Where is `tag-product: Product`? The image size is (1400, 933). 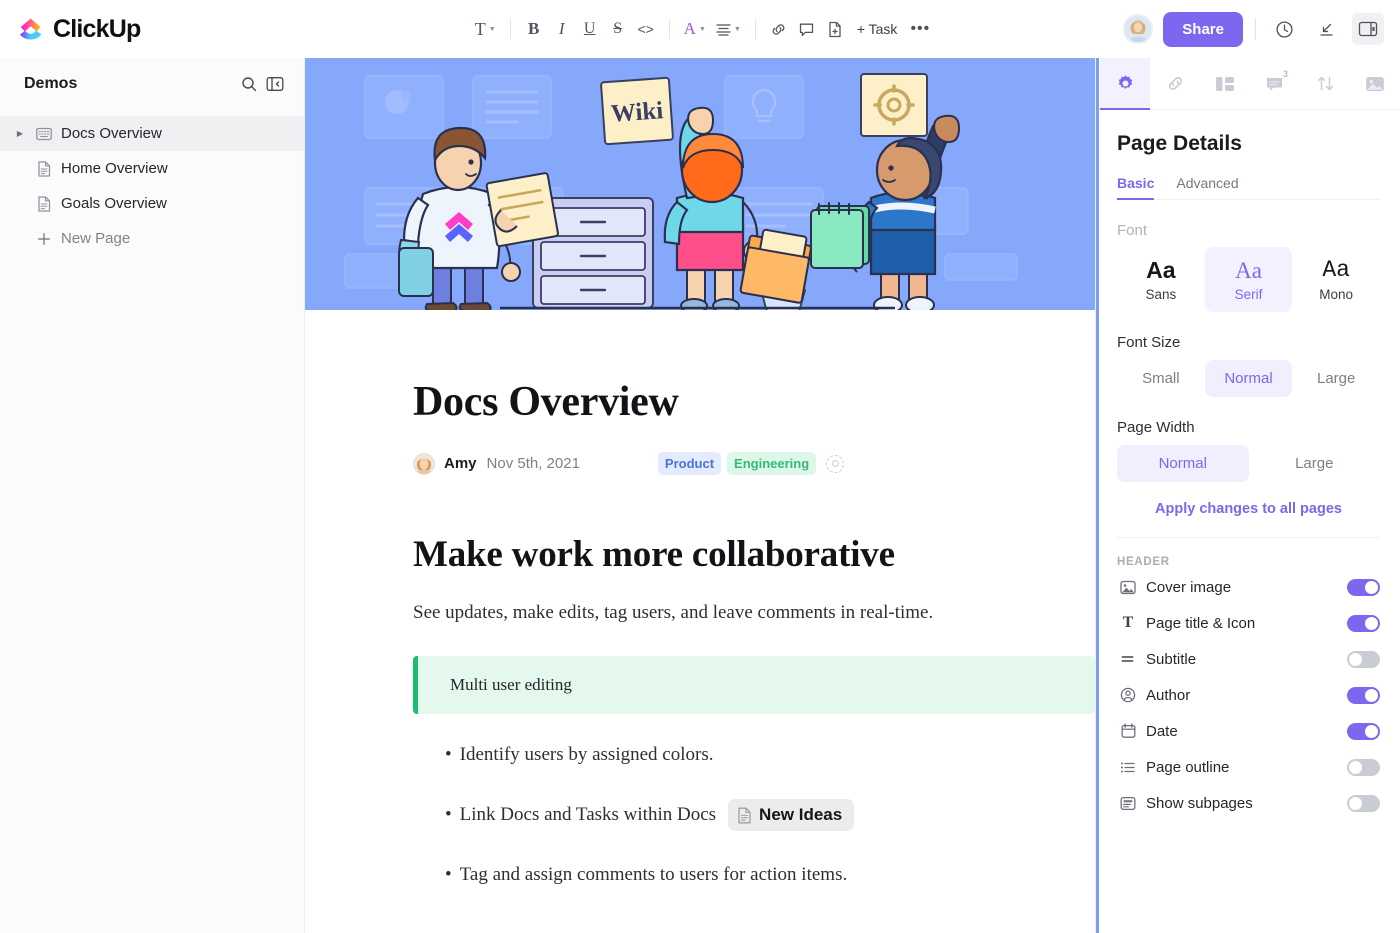 tag-product: Product is located at coordinates (689, 463).